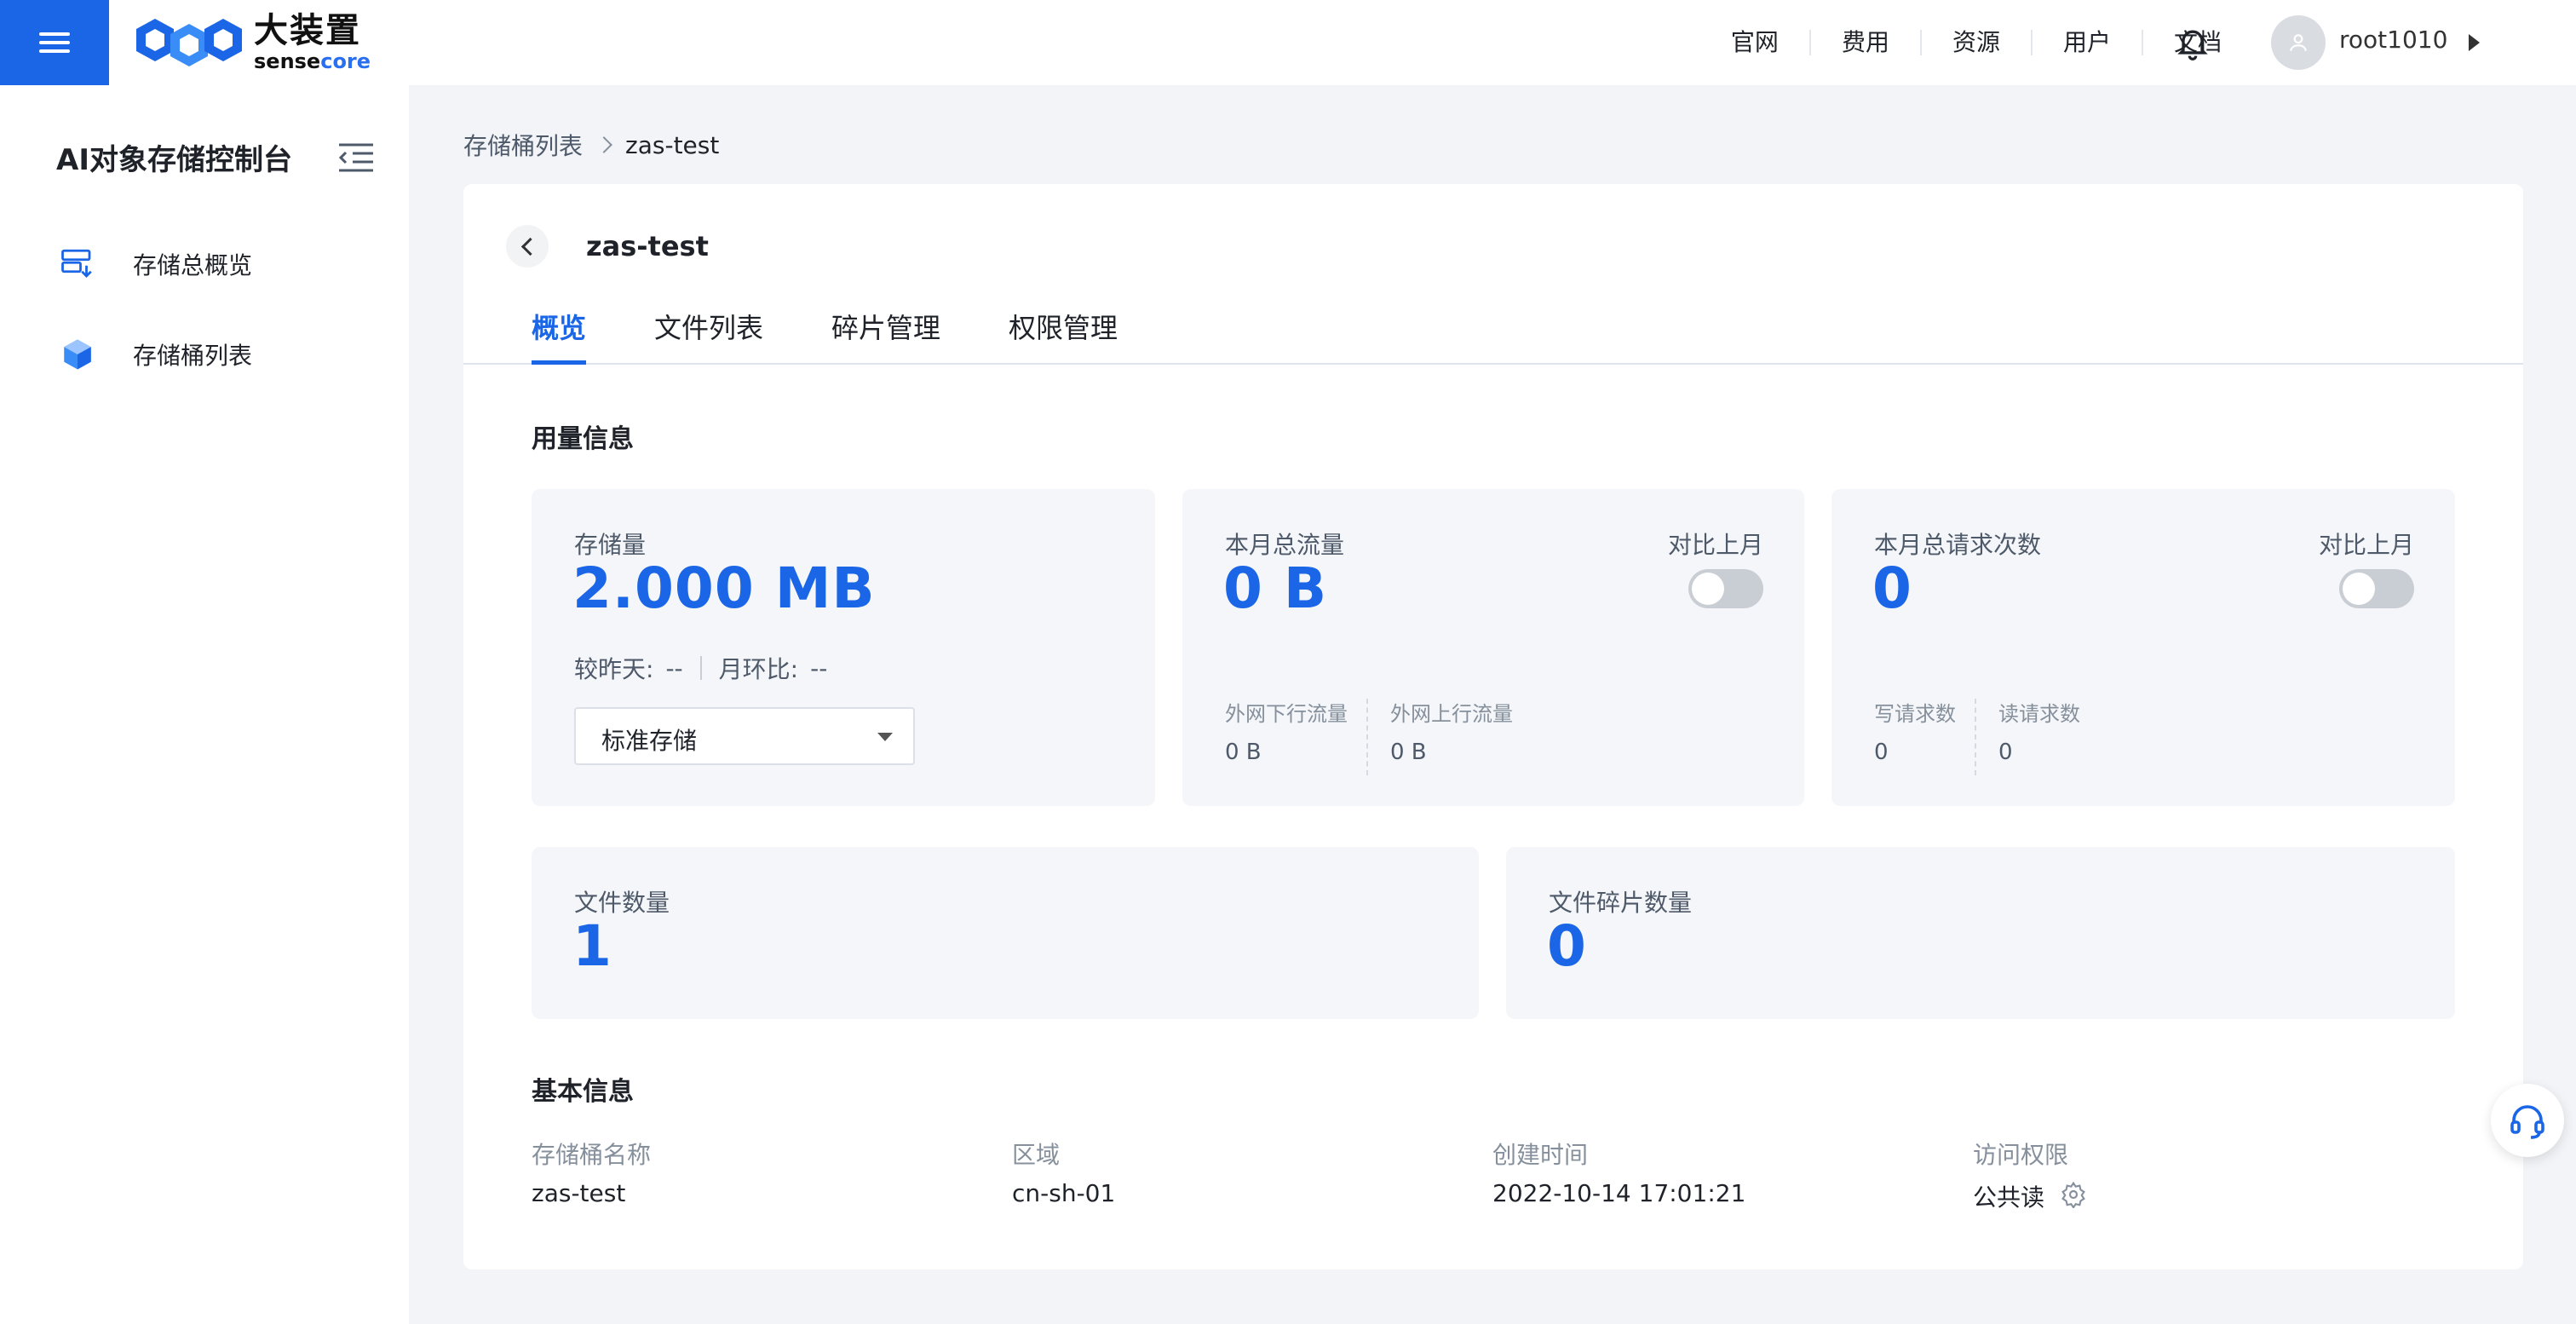 This screenshot has width=2576, height=1324. What do you see at coordinates (1493, 648) in the screenshot?
I see `traffic-metric-card: 本月总流量 0 B 对比上月 外网下行流量 0 B 外网上行流量 0 B` at bounding box center [1493, 648].